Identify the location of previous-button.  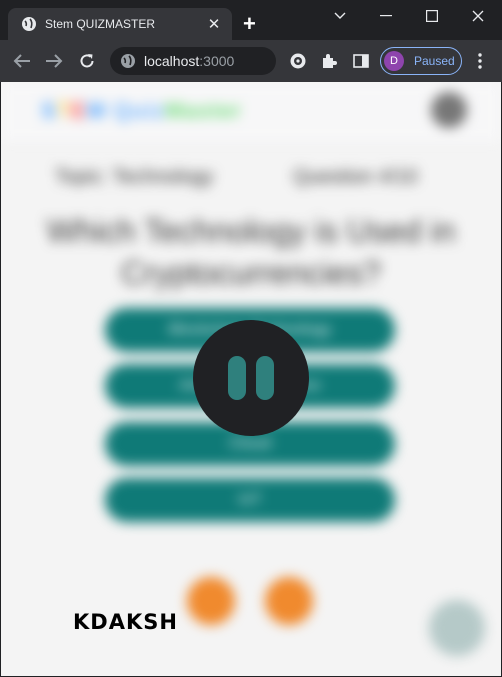
(211, 601).